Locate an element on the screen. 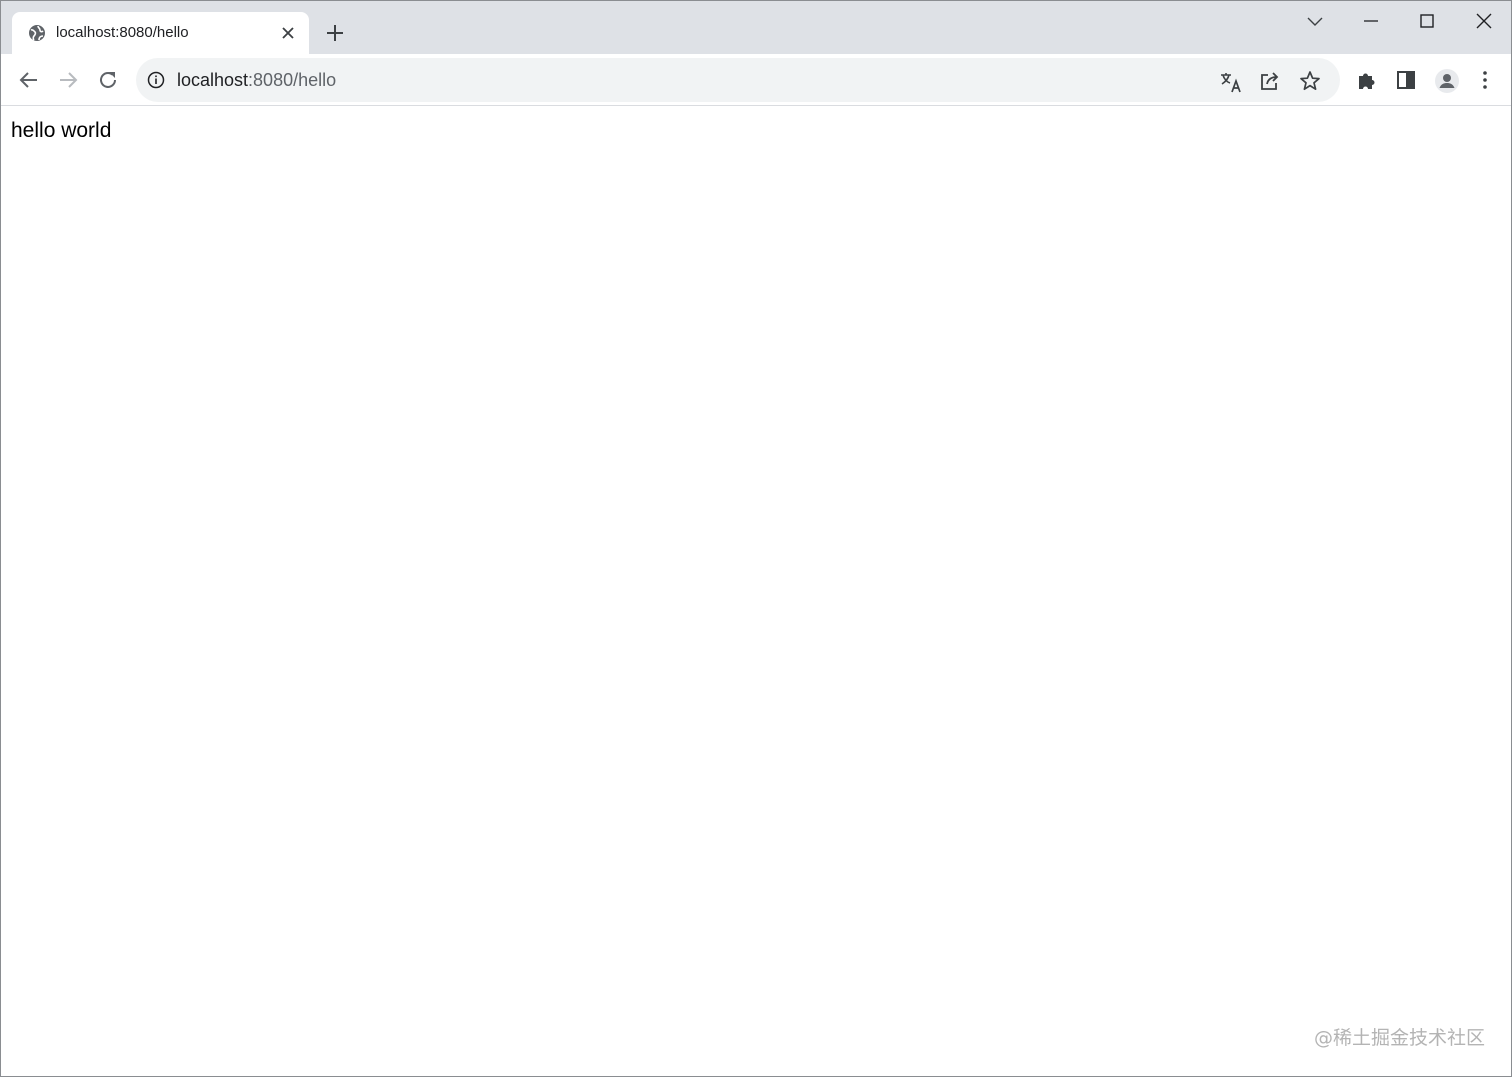  side-panel-icon is located at coordinates (1406, 80).